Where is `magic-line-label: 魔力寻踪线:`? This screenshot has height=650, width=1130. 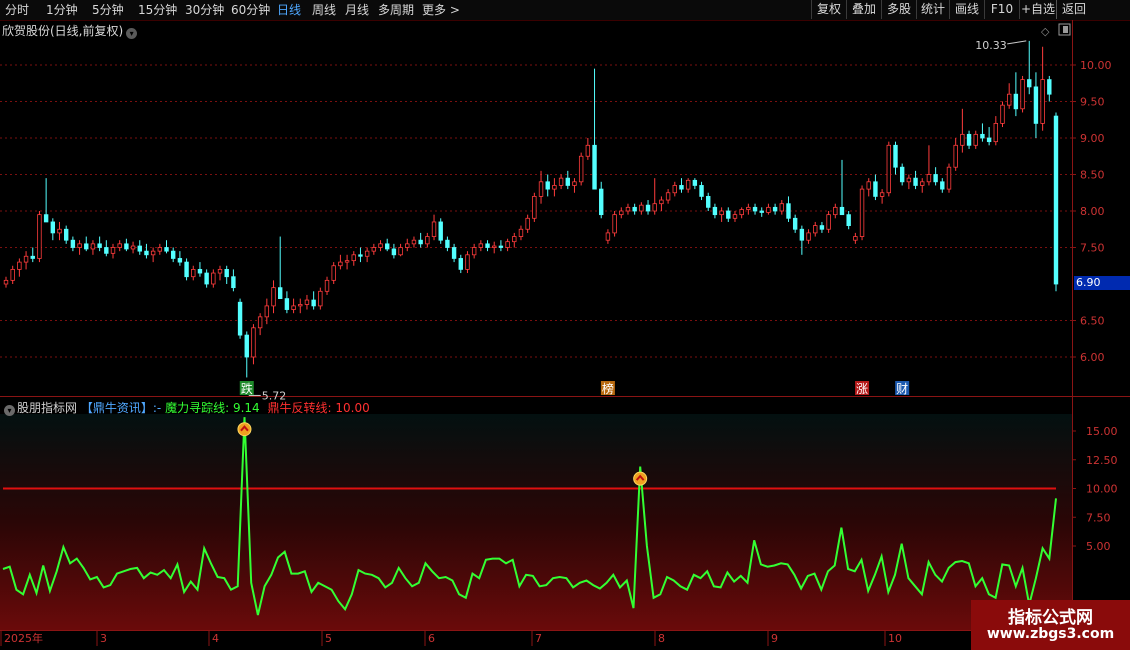 magic-line-label: 魔力寻踪线: is located at coordinates (197, 408).